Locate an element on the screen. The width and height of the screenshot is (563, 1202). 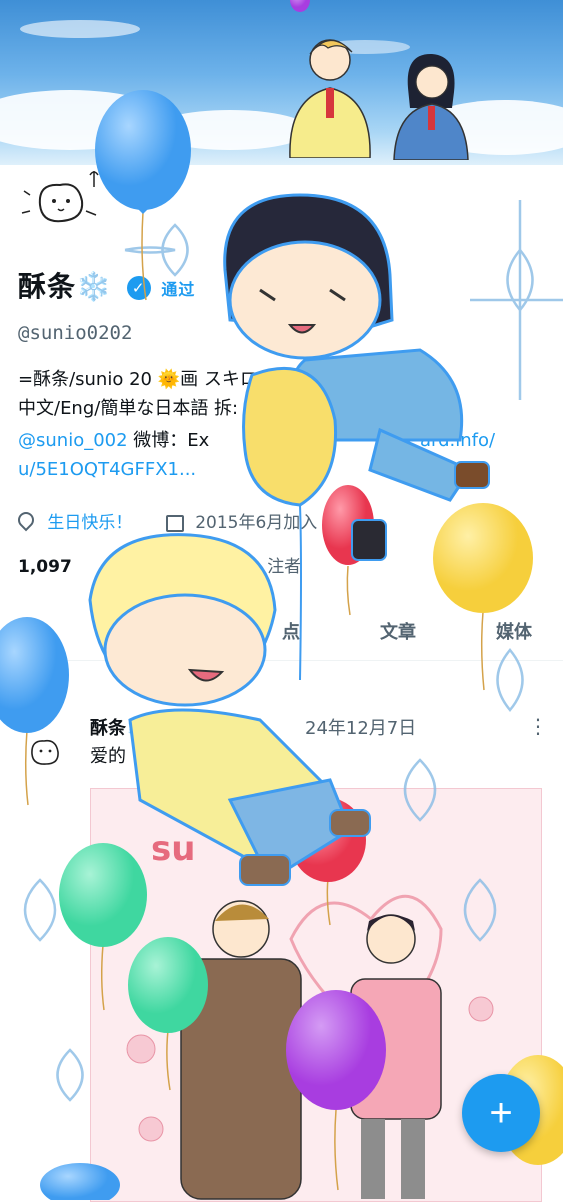
banner-boy-illustration is located at coordinates (330, 98).